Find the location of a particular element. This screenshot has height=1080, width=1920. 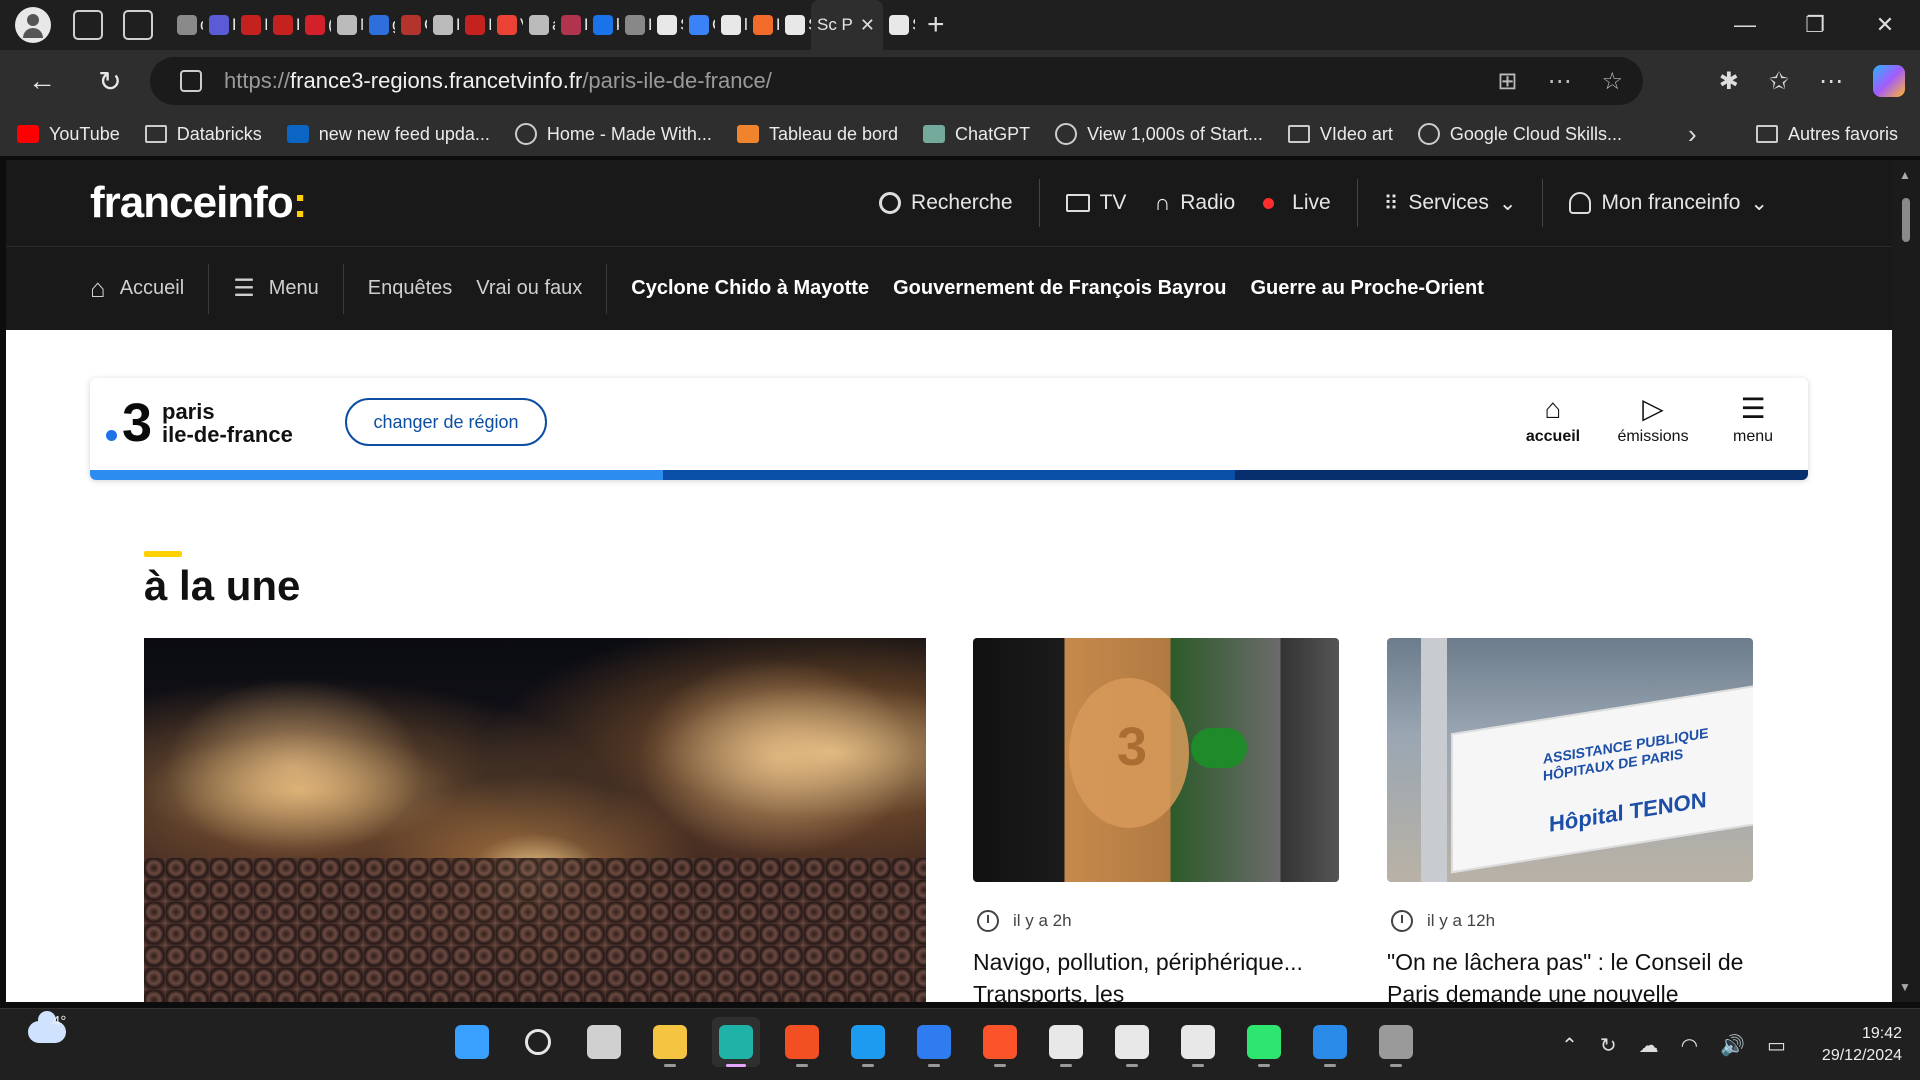

onedrive-cloud-icon: ☁ is located at coordinates (1649, 1045).